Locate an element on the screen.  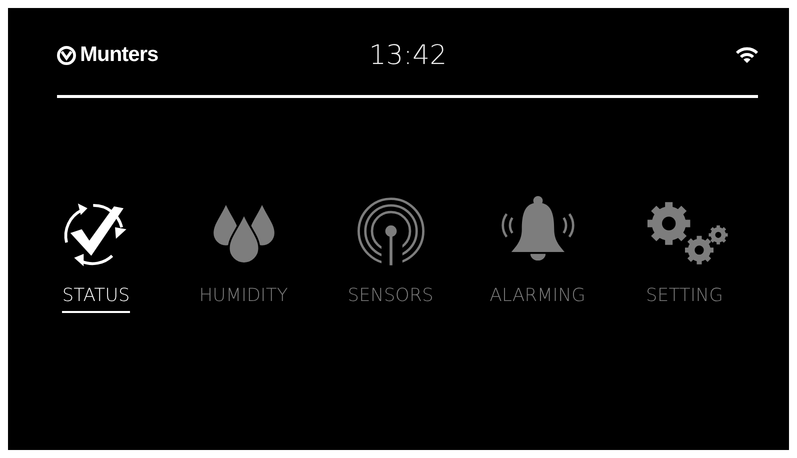
menu-tab: STATUS is located at coordinates (96, 299).